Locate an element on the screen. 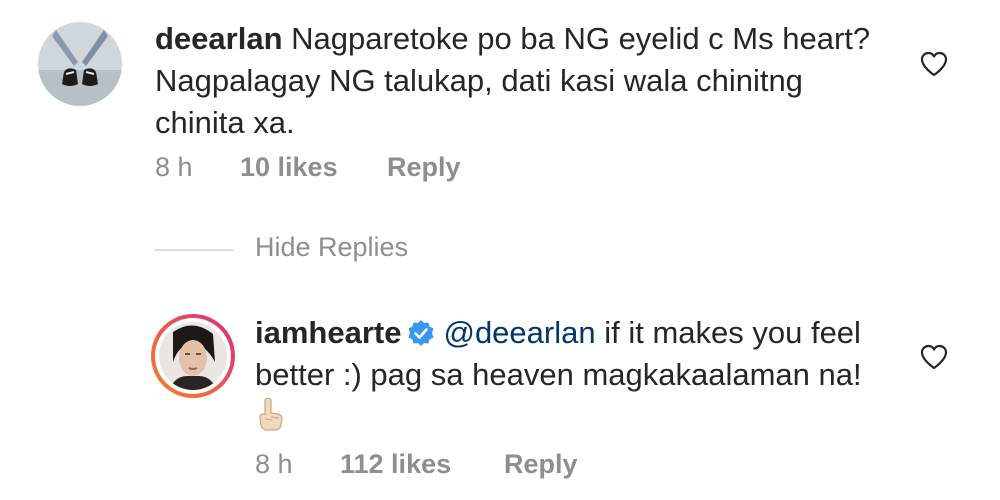 This screenshot has width=1000, height=500. reply-time: 8 h is located at coordinates (274, 464).